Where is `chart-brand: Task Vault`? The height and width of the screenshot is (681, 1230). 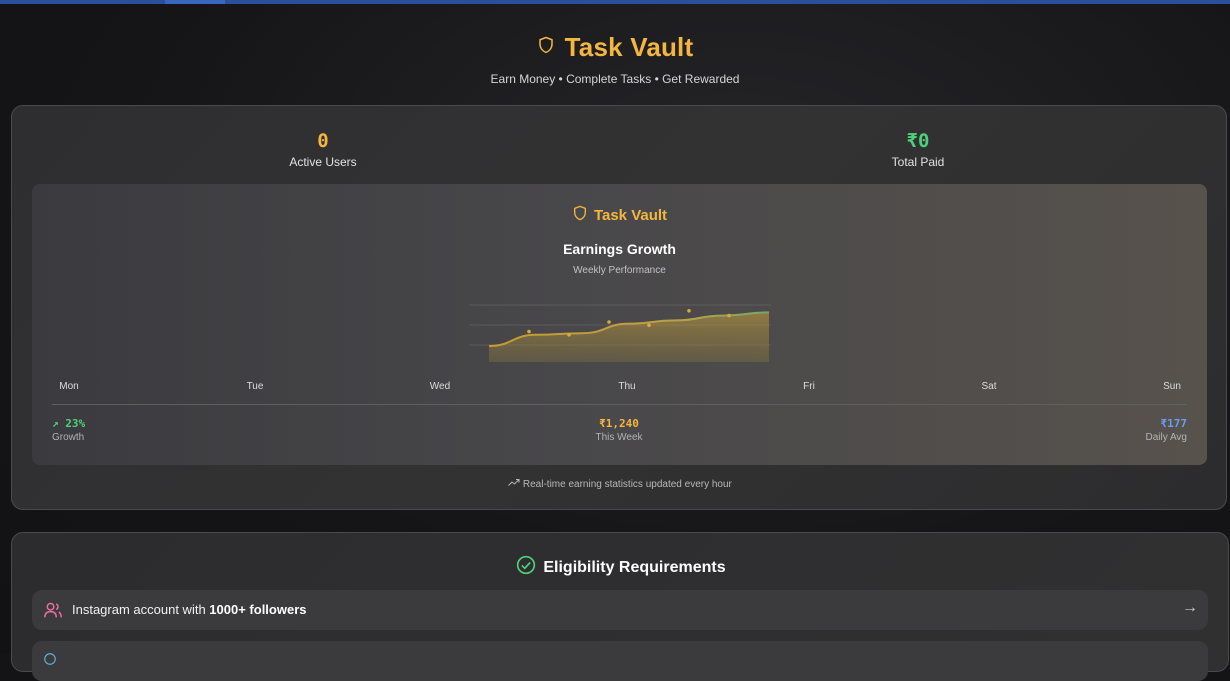 chart-brand: Task Vault is located at coordinates (619, 215).